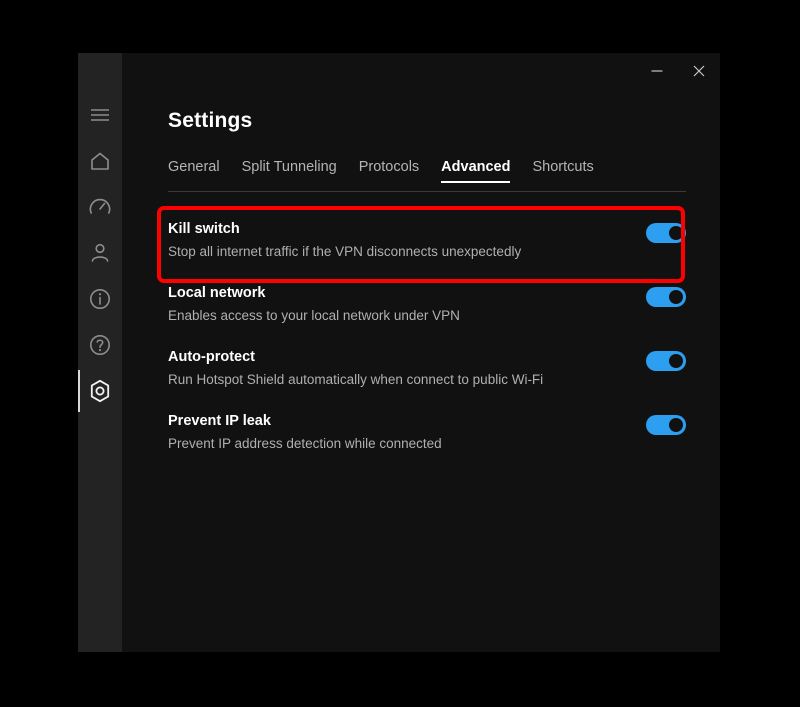  I want to click on setting-title: Prevent IP leak, so click(219, 421).